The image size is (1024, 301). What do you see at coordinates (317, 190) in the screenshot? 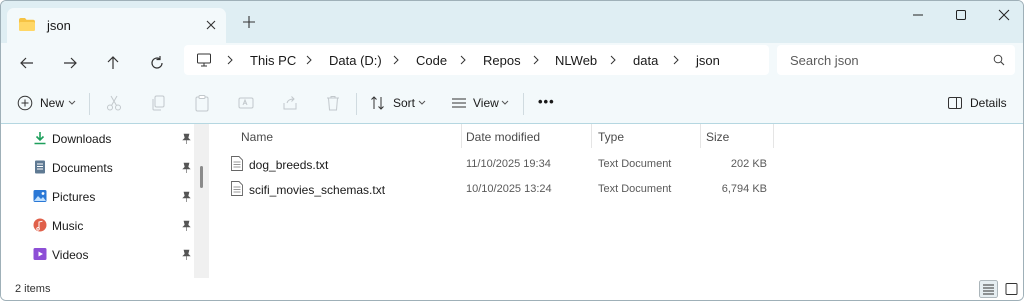
I see `file-name: scifi_movies_schemas.txt` at bounding box center [317, 190].